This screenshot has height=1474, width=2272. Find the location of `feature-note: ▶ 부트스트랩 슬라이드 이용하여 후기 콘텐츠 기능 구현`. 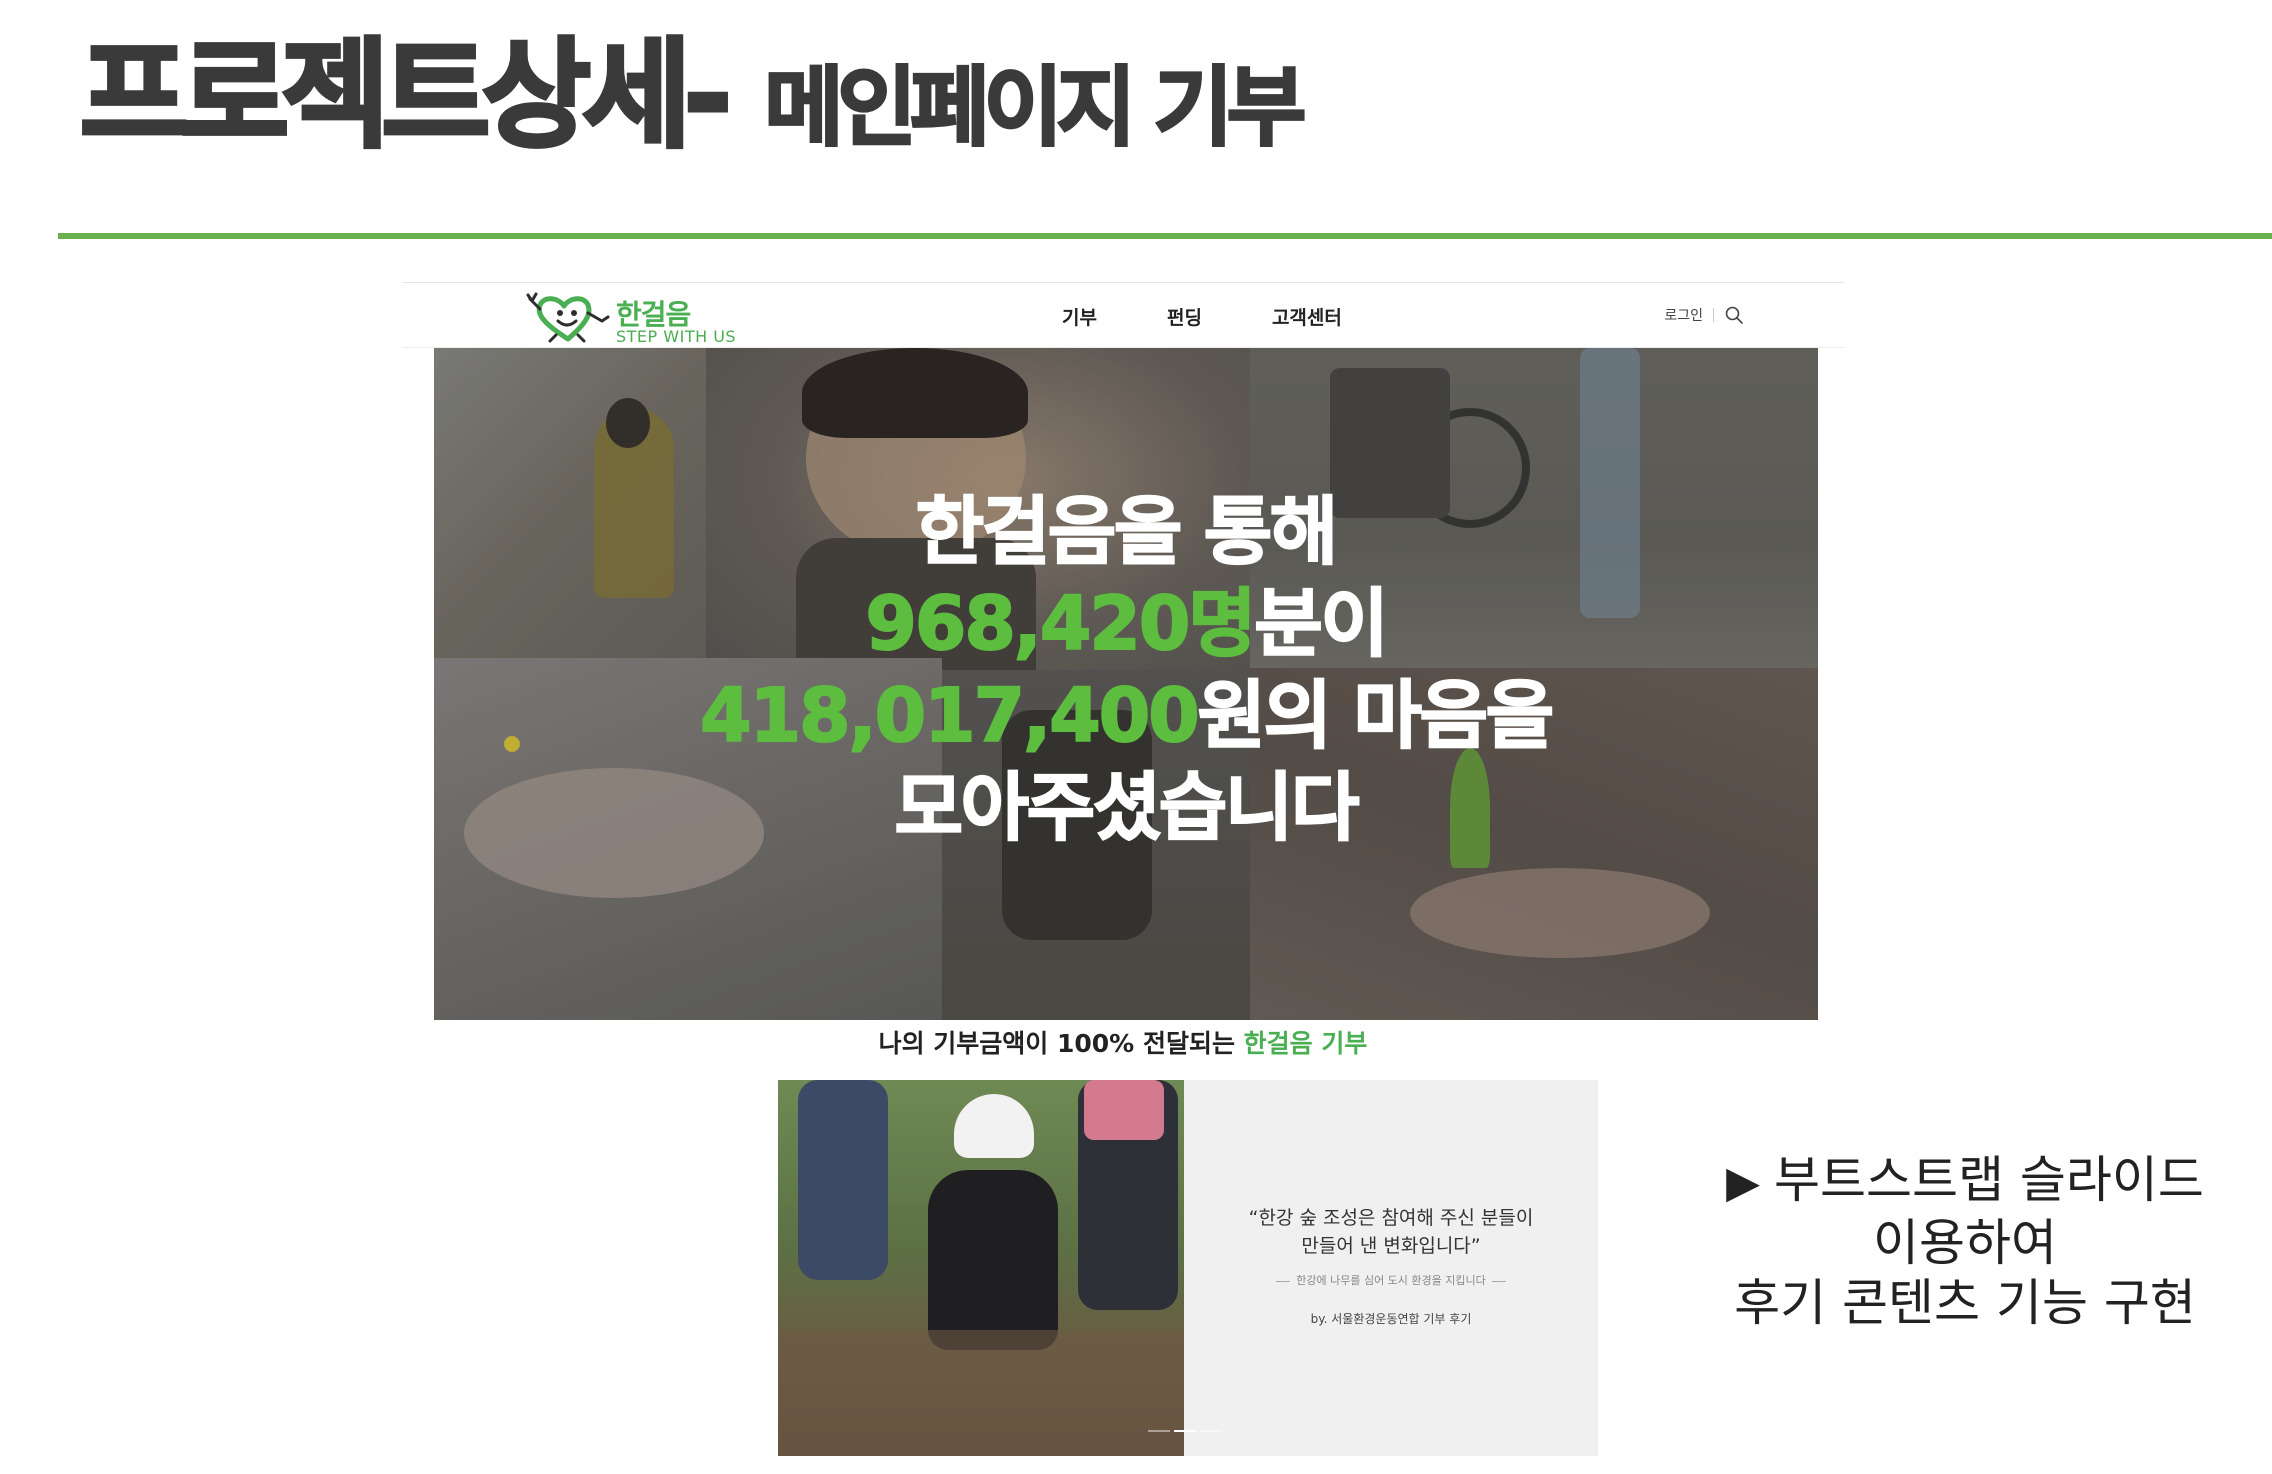

feature-note: ▶ 부트스트랩 슬라이드 이용하여 후기 콘텐츠 기능 구현 is located at coordinates (1965, 1241).